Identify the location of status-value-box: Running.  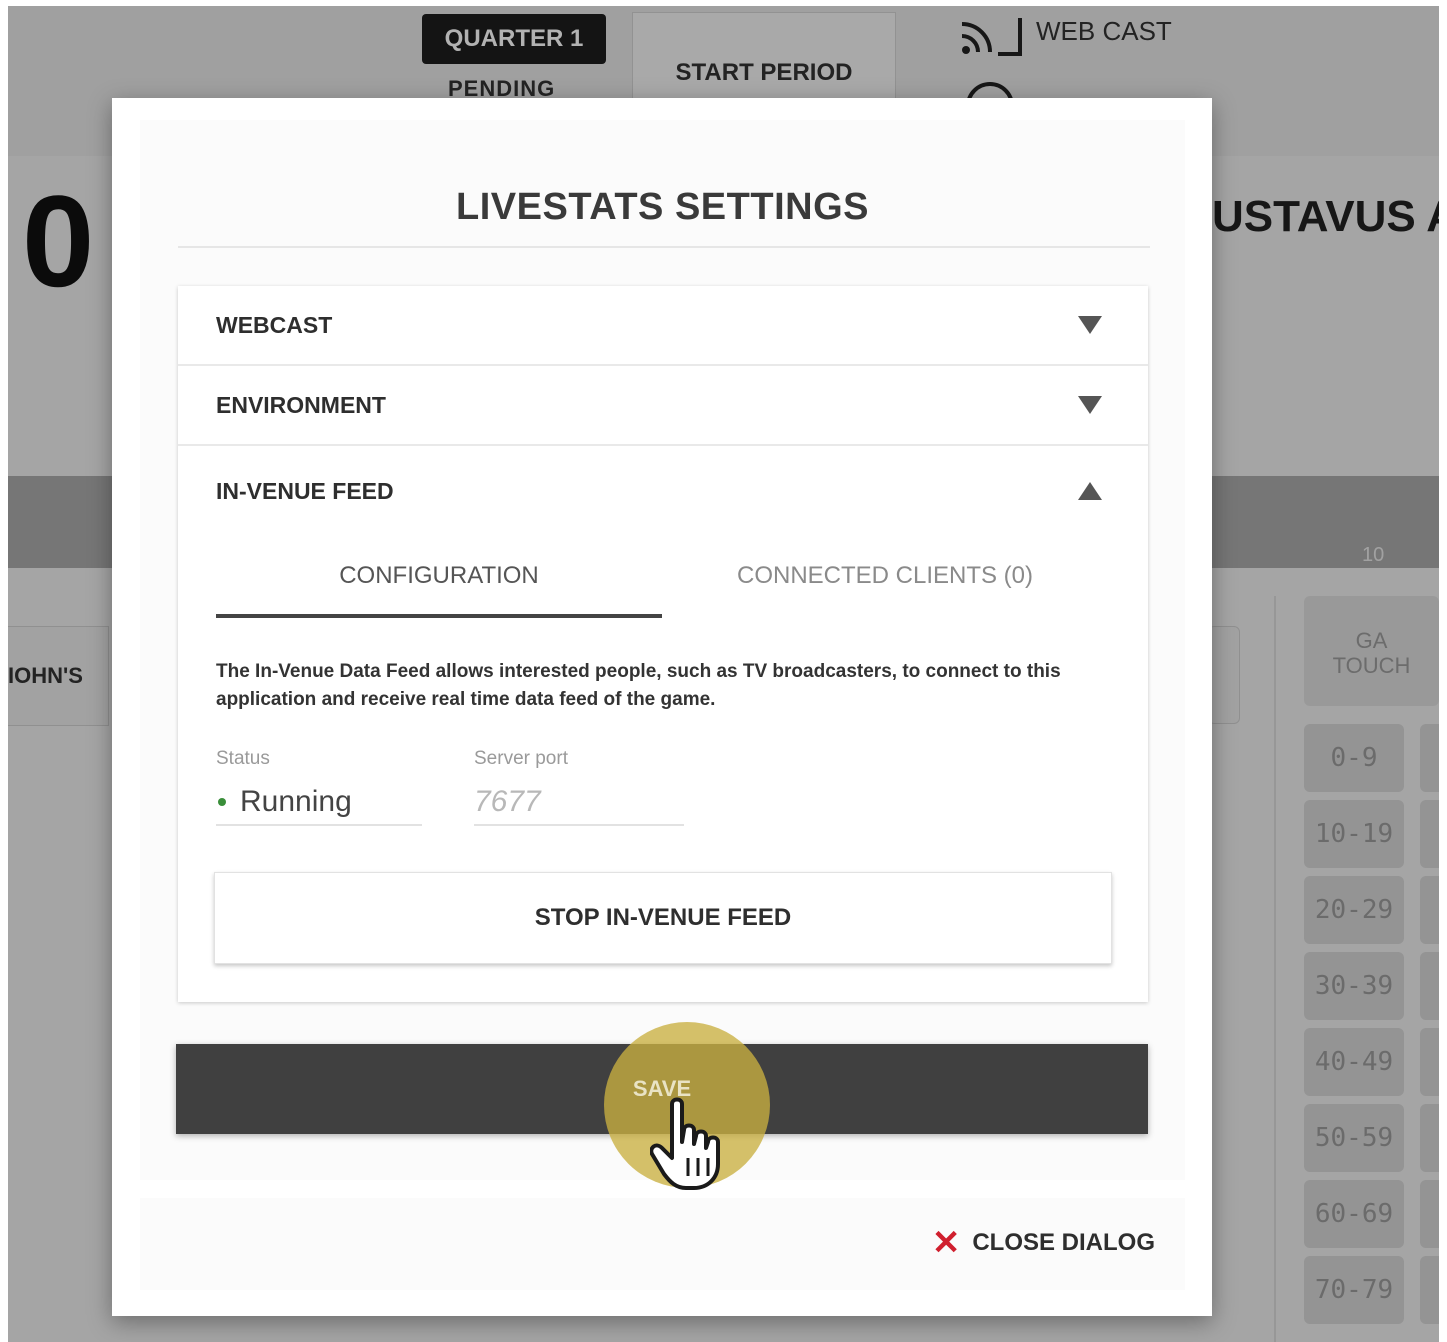
(319, 803).